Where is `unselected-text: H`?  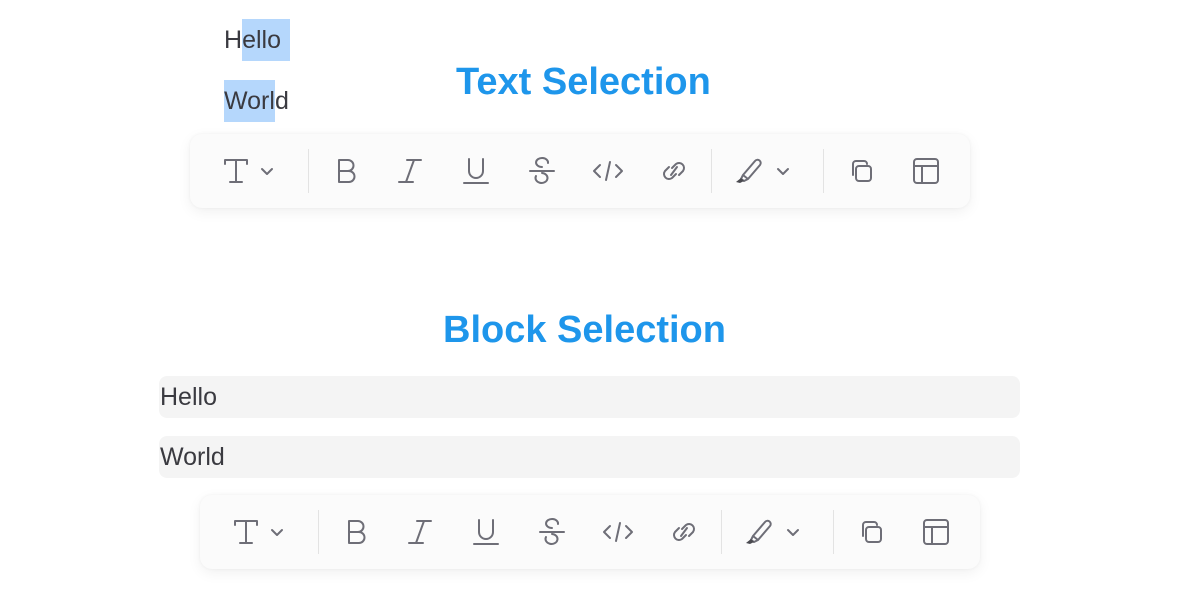
unselected-text: H is located at coordinates (233, 40).